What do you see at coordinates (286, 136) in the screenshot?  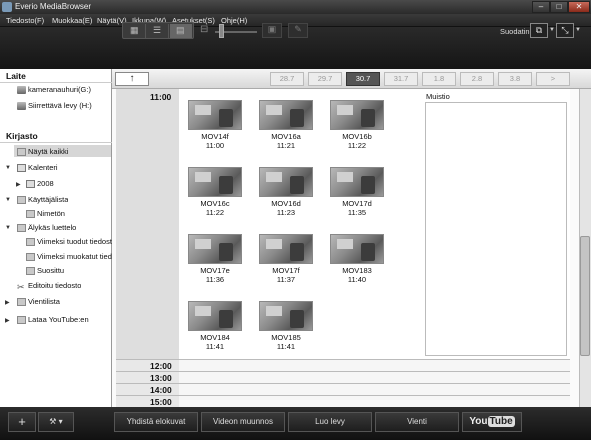 I see `clip-name: MOV16a` at bounding box center [286, 136].